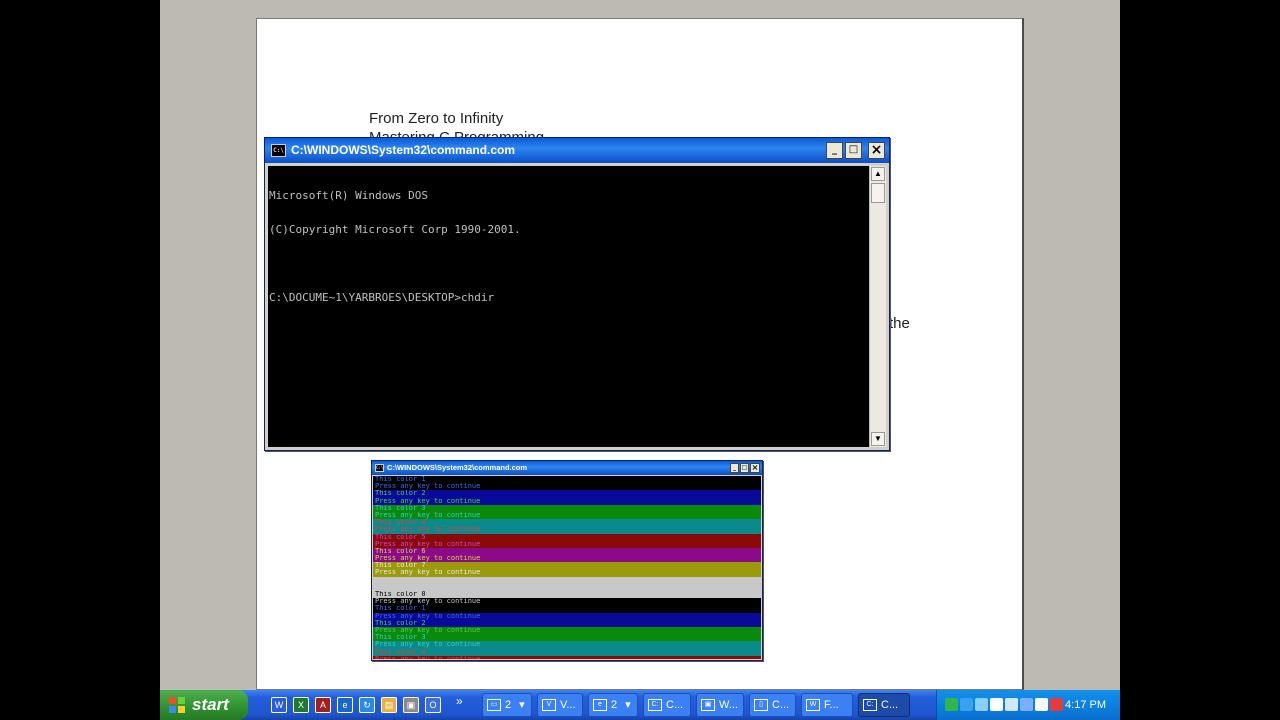 This screenshot has width=1280, height=720. Describe the element at coordinates (301, 705) in the screenshot. I see `excel-icon: X` at that location.